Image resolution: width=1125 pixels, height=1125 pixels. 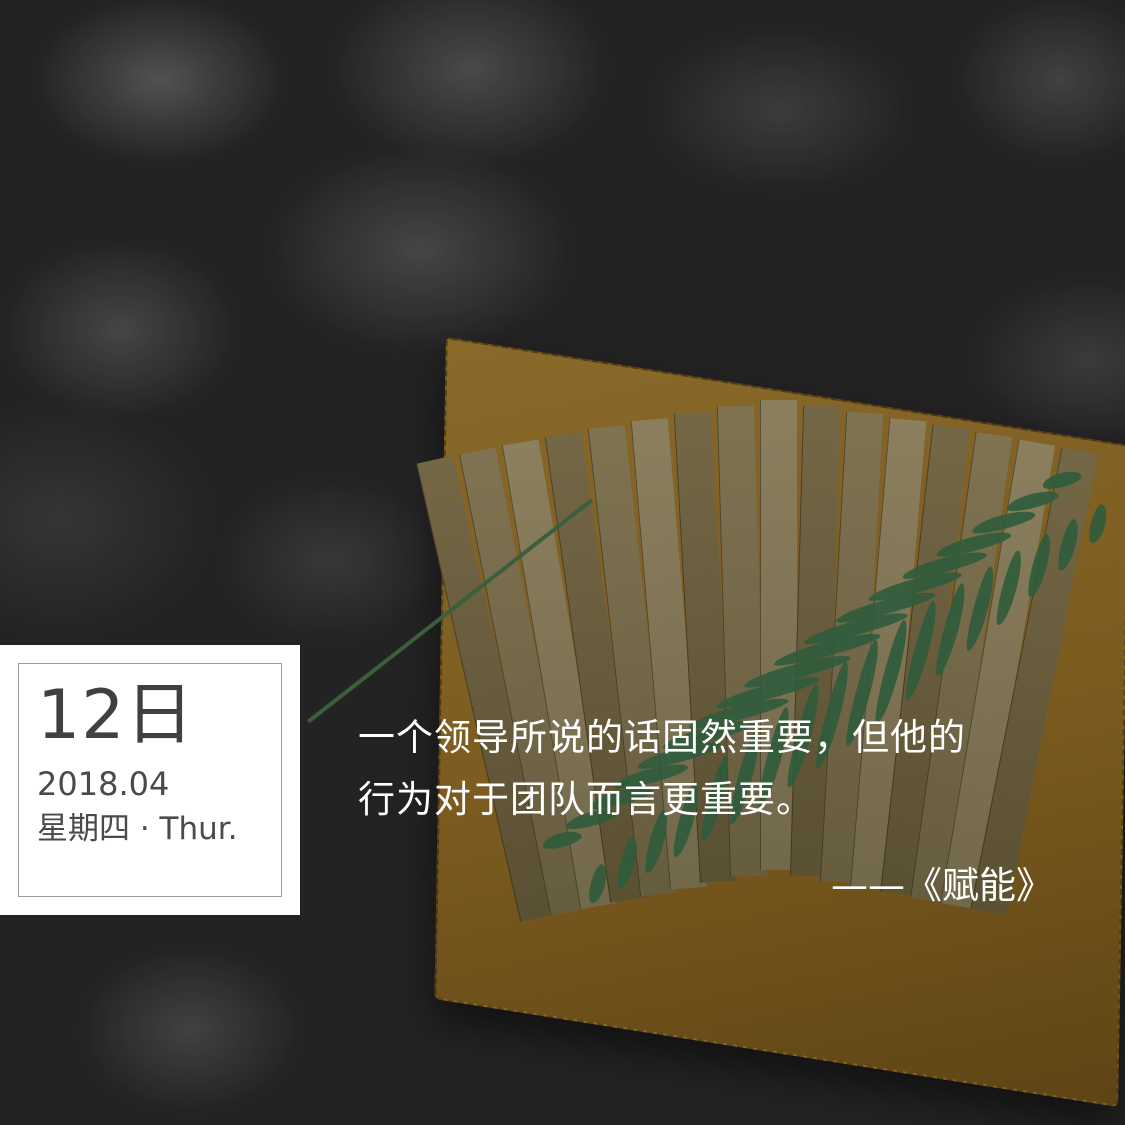 What do you see at coordinates (942, 885) in the screenshot?
I see `quote-source: ——《赋能》` at bounding box center [942, 885].